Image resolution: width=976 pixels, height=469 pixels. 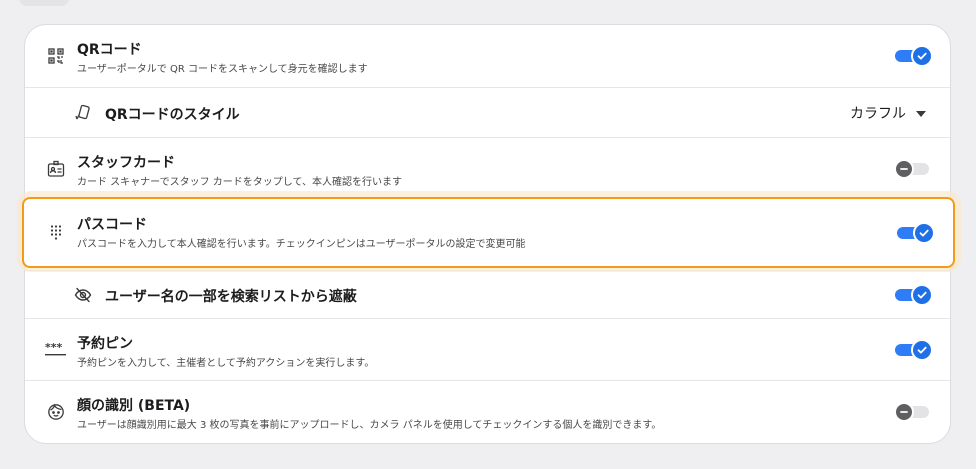 I want to click on setting-row-qr-style: QRコードのスタイル カラフル, so click(x=487, y=113).